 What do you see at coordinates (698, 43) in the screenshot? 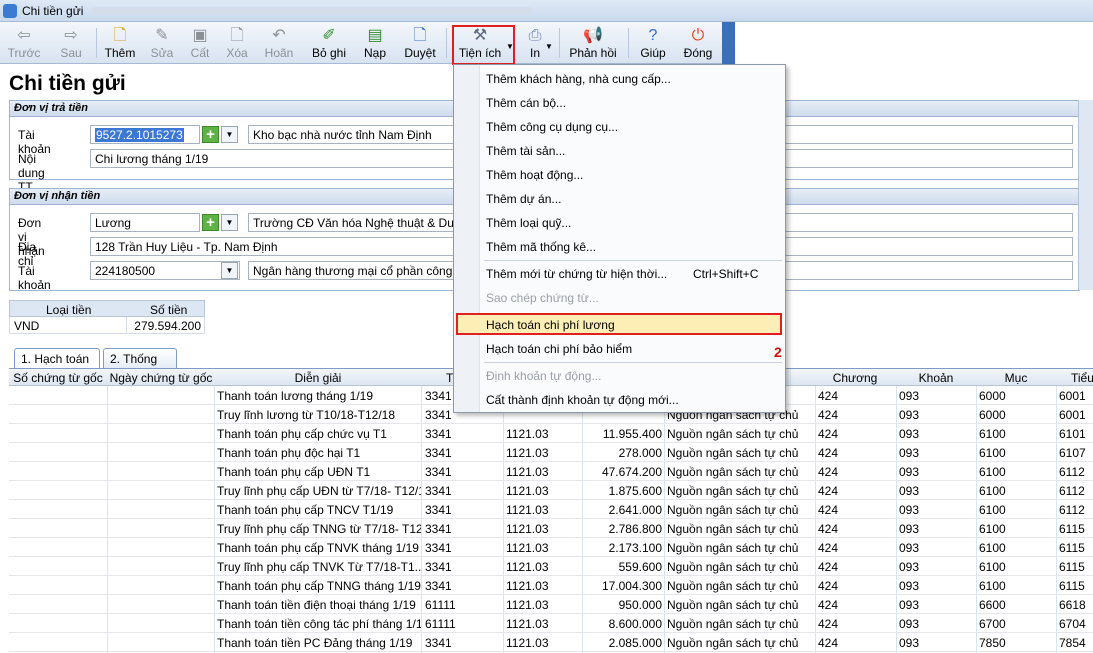
I see `close-button: ⏻ Đóng` at bounding box center [698, 43].